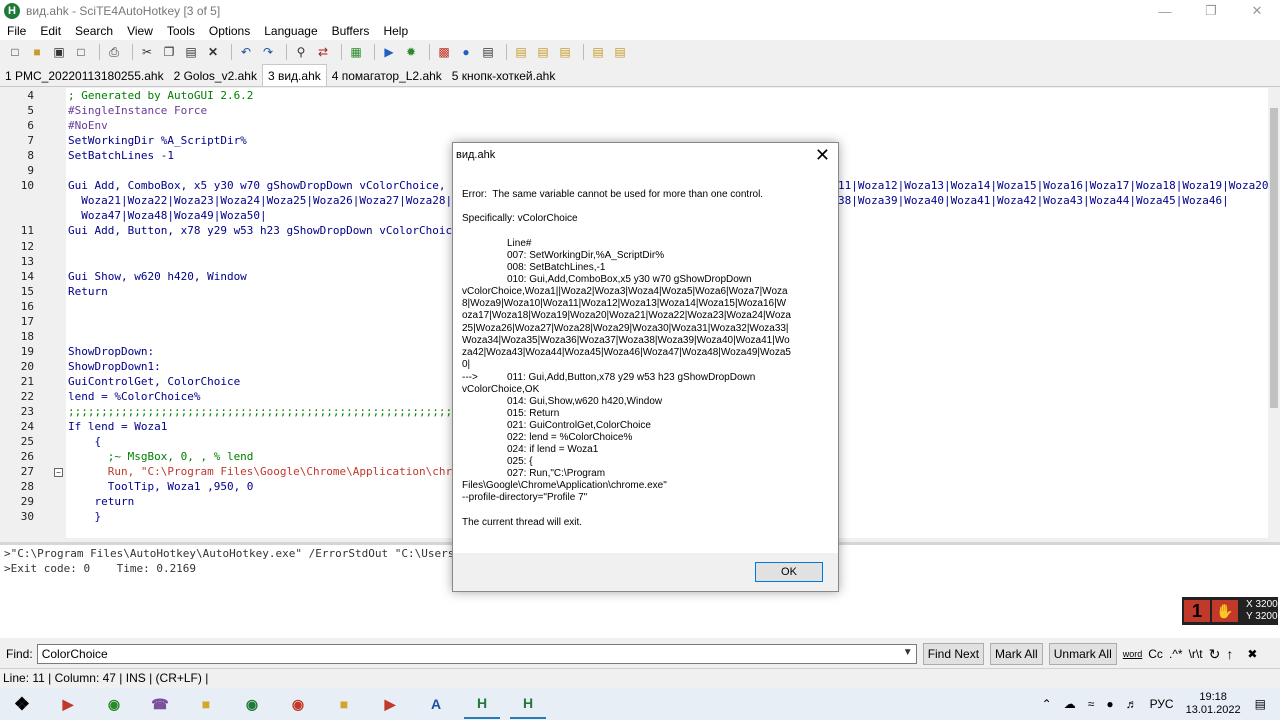  Describe the element at coordinates (482, 704) in the screenshot. I see `ahk-script-icon: H` at that location.